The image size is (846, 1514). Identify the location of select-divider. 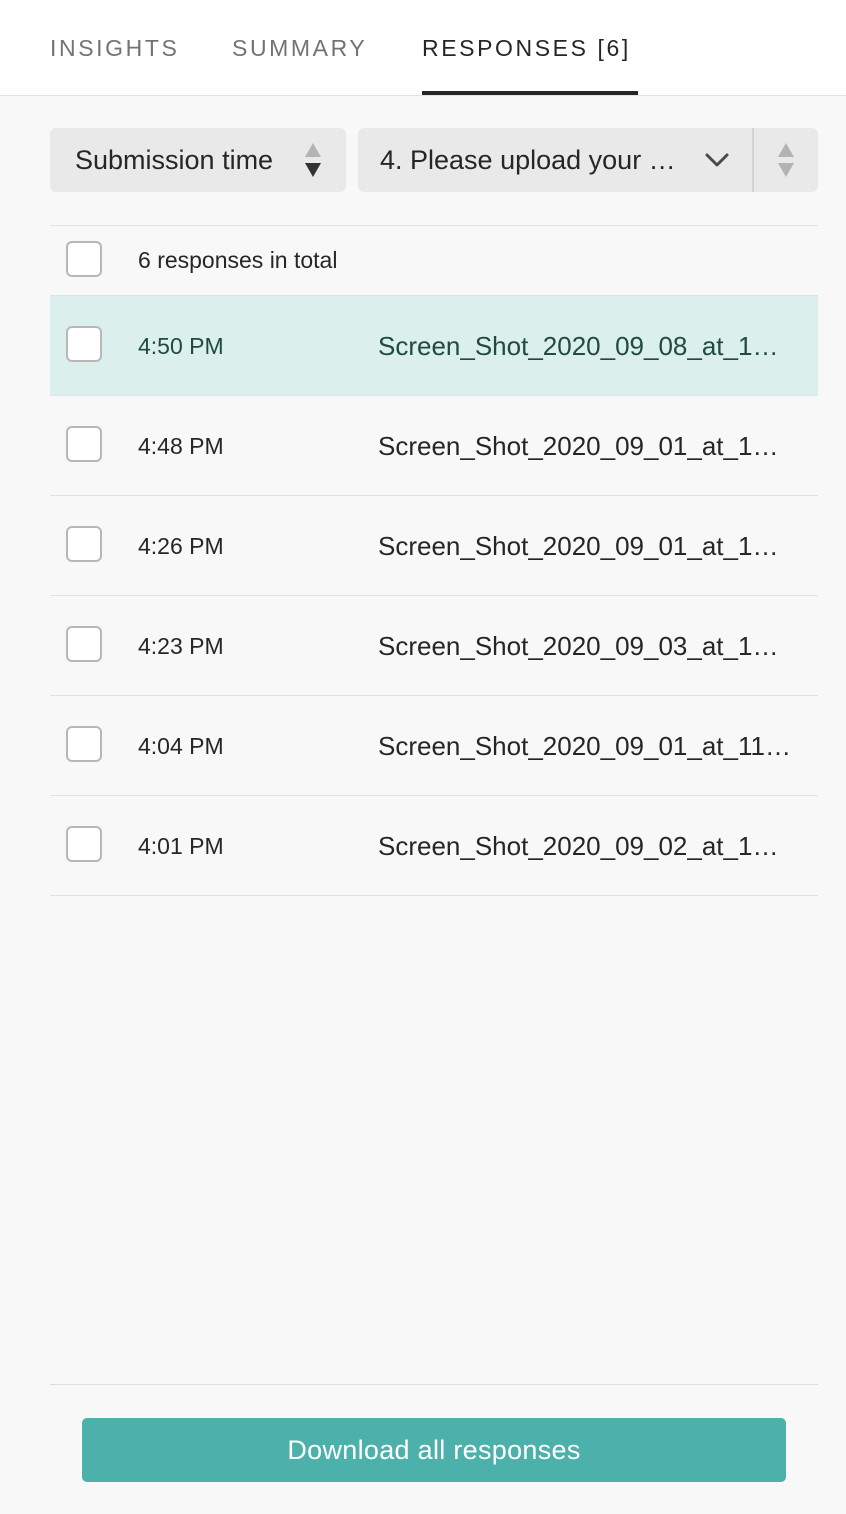
(753, 160).